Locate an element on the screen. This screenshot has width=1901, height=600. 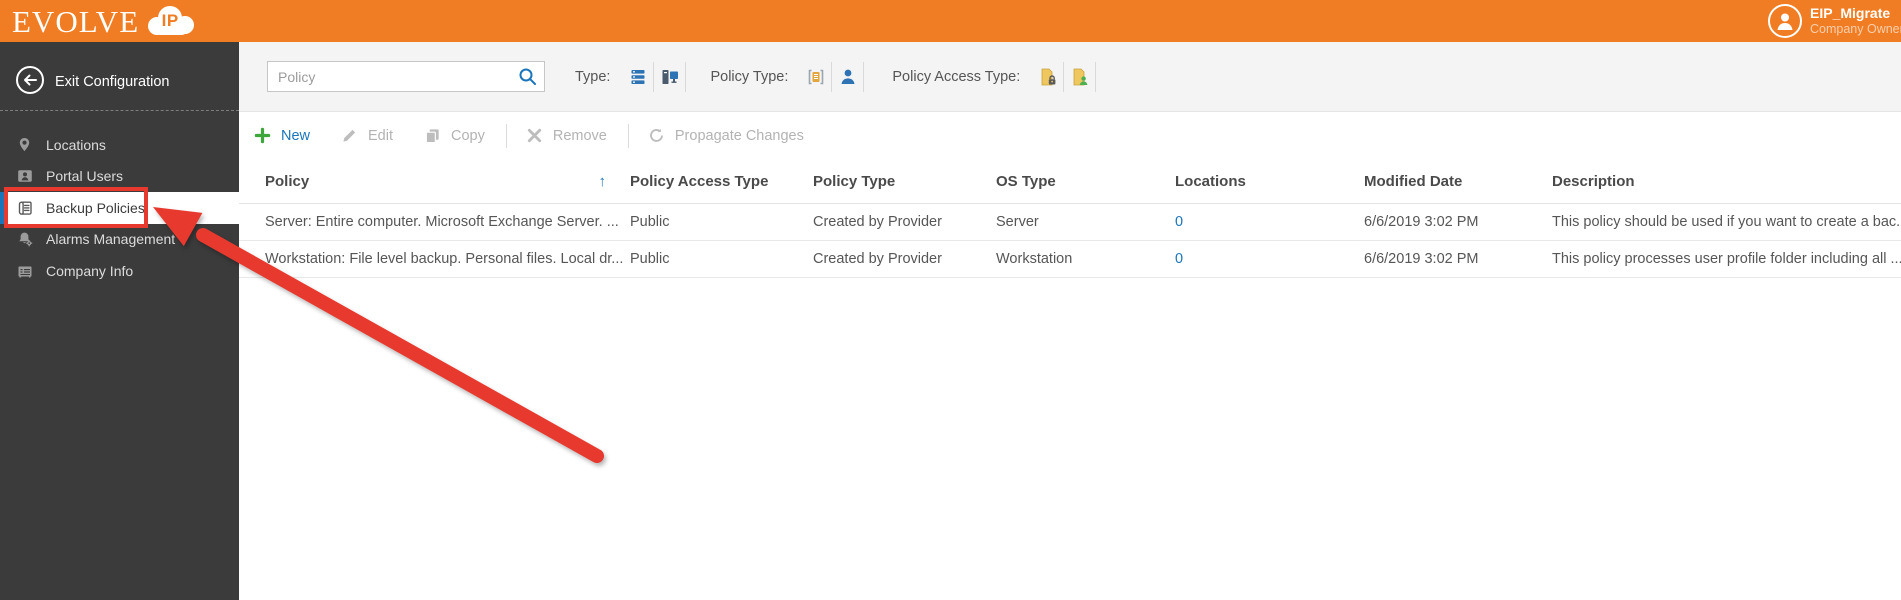
sidebar-item-label: Alarms Management is located at coordinates (111, 239).